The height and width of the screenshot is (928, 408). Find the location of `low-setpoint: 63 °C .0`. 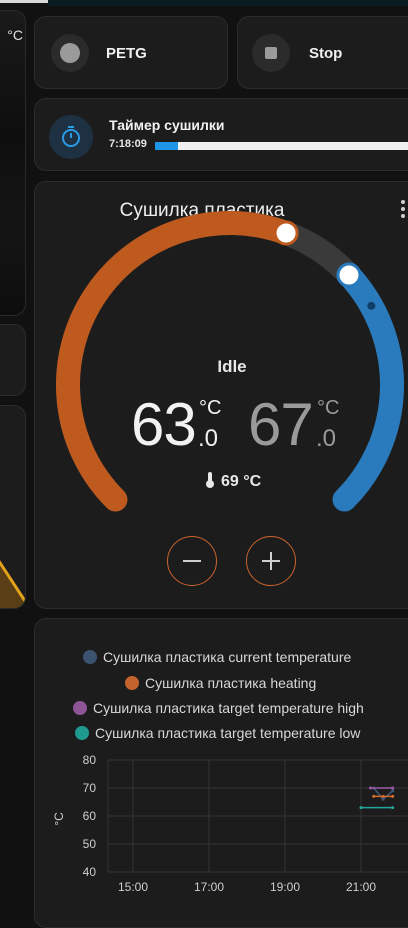

low-setpoint: 63 °C .0 is located at coordinates (181, 425).